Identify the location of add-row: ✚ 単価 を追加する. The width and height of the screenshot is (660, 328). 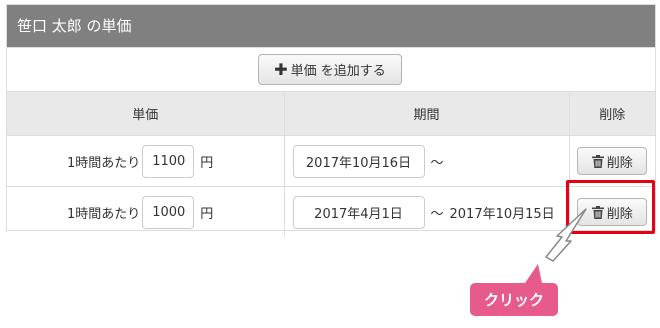
(331, 69).